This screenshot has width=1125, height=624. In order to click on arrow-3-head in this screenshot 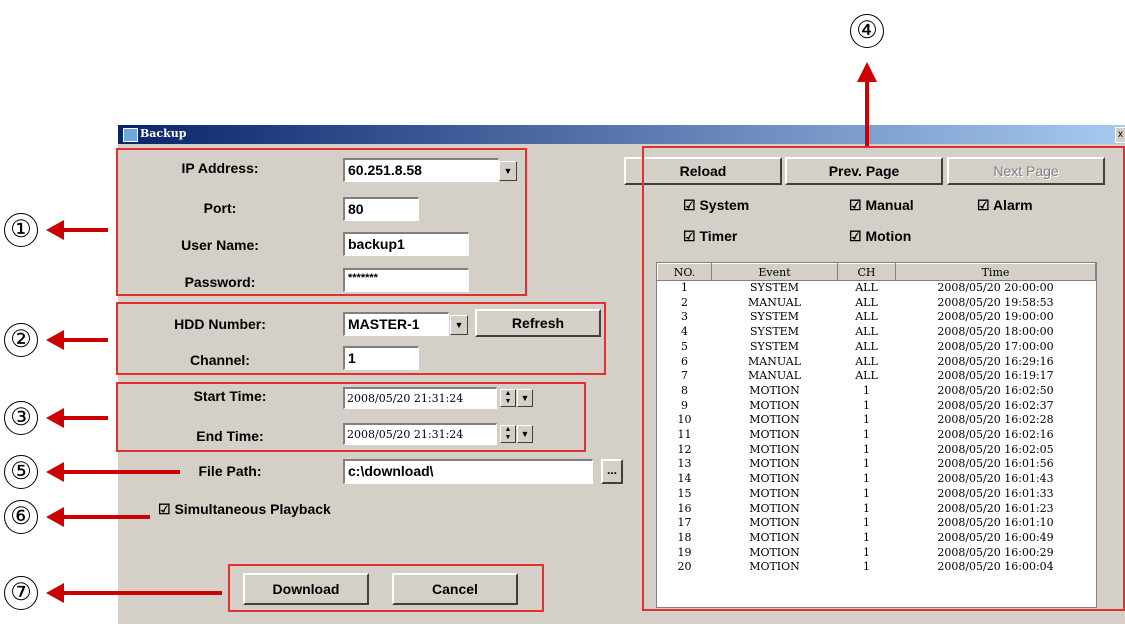, I will do `click(55, 418)`.